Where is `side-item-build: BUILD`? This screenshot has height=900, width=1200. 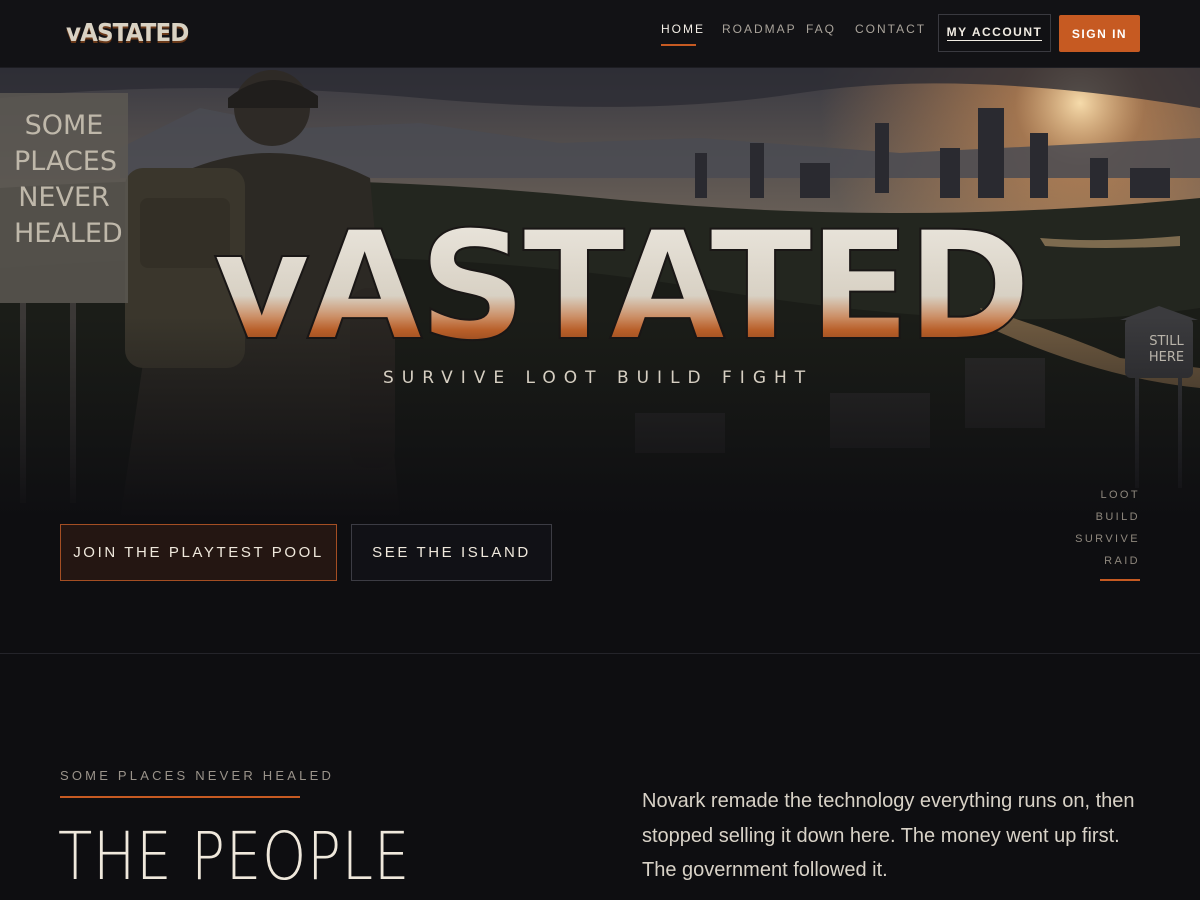 side-item-build: BUILD is located at coordinates (1107, 517).